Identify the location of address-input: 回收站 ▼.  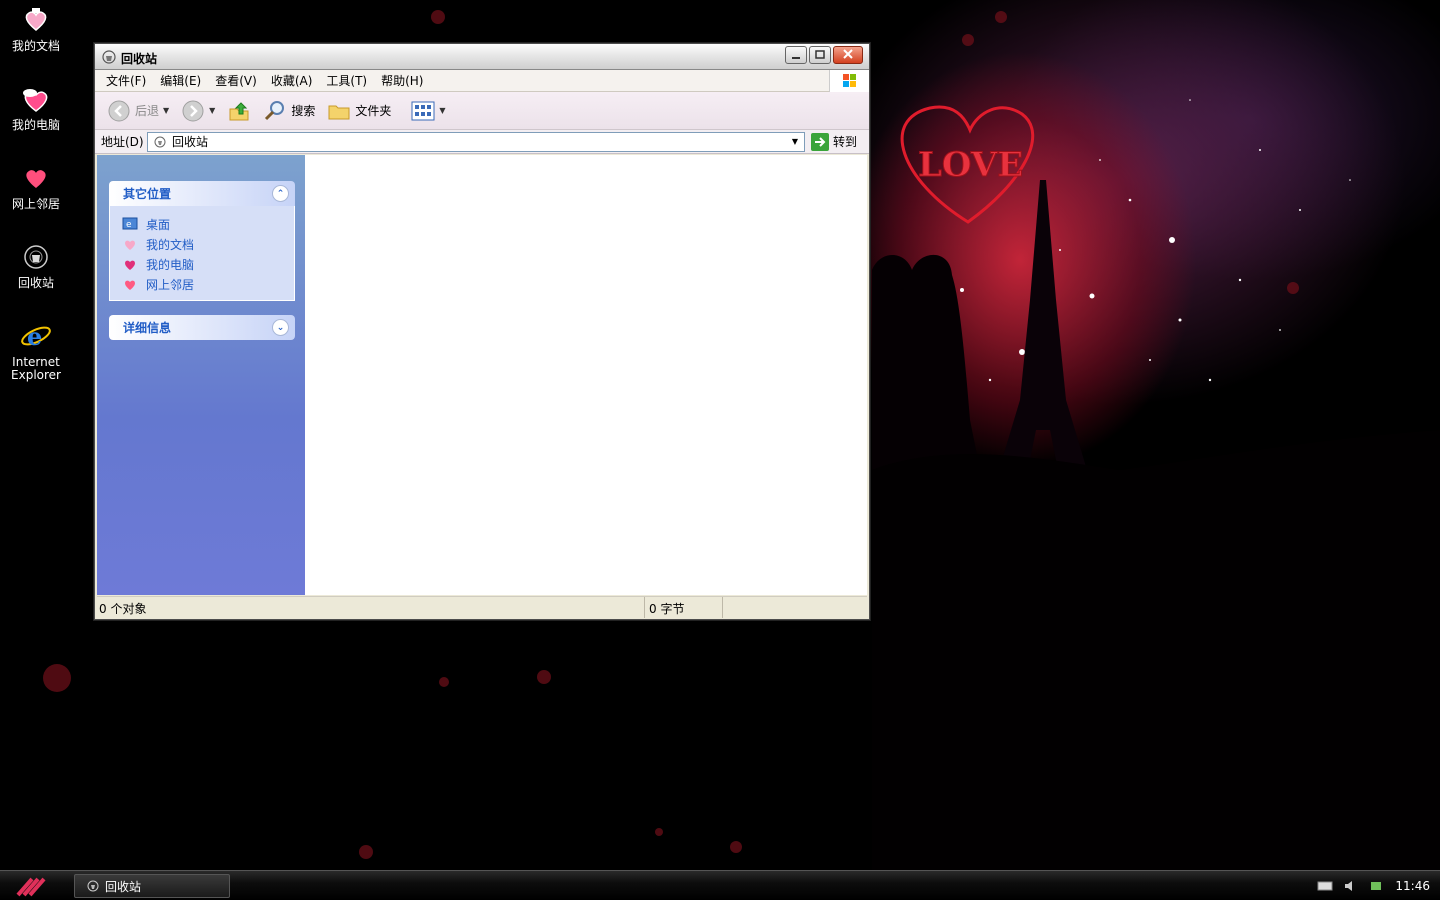
(476, 141).